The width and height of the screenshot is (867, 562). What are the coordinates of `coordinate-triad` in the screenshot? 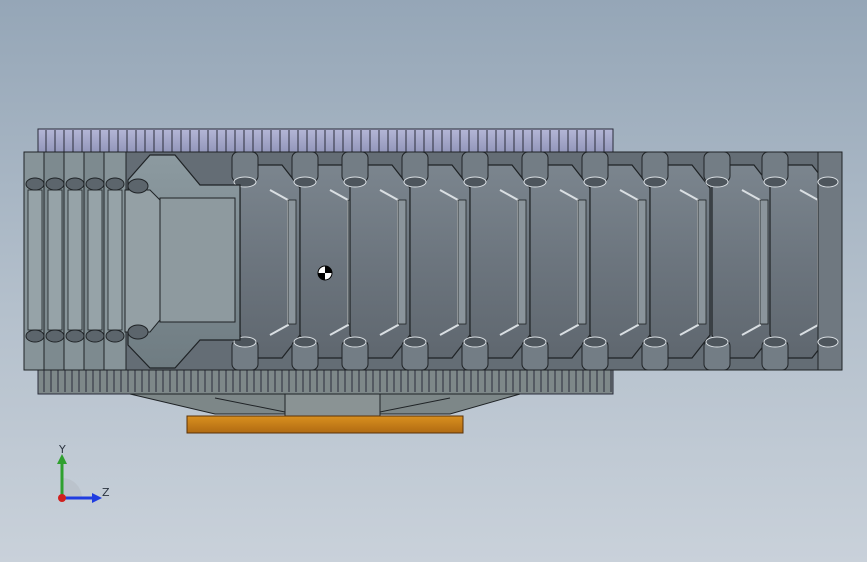 It's located at (79, 478).